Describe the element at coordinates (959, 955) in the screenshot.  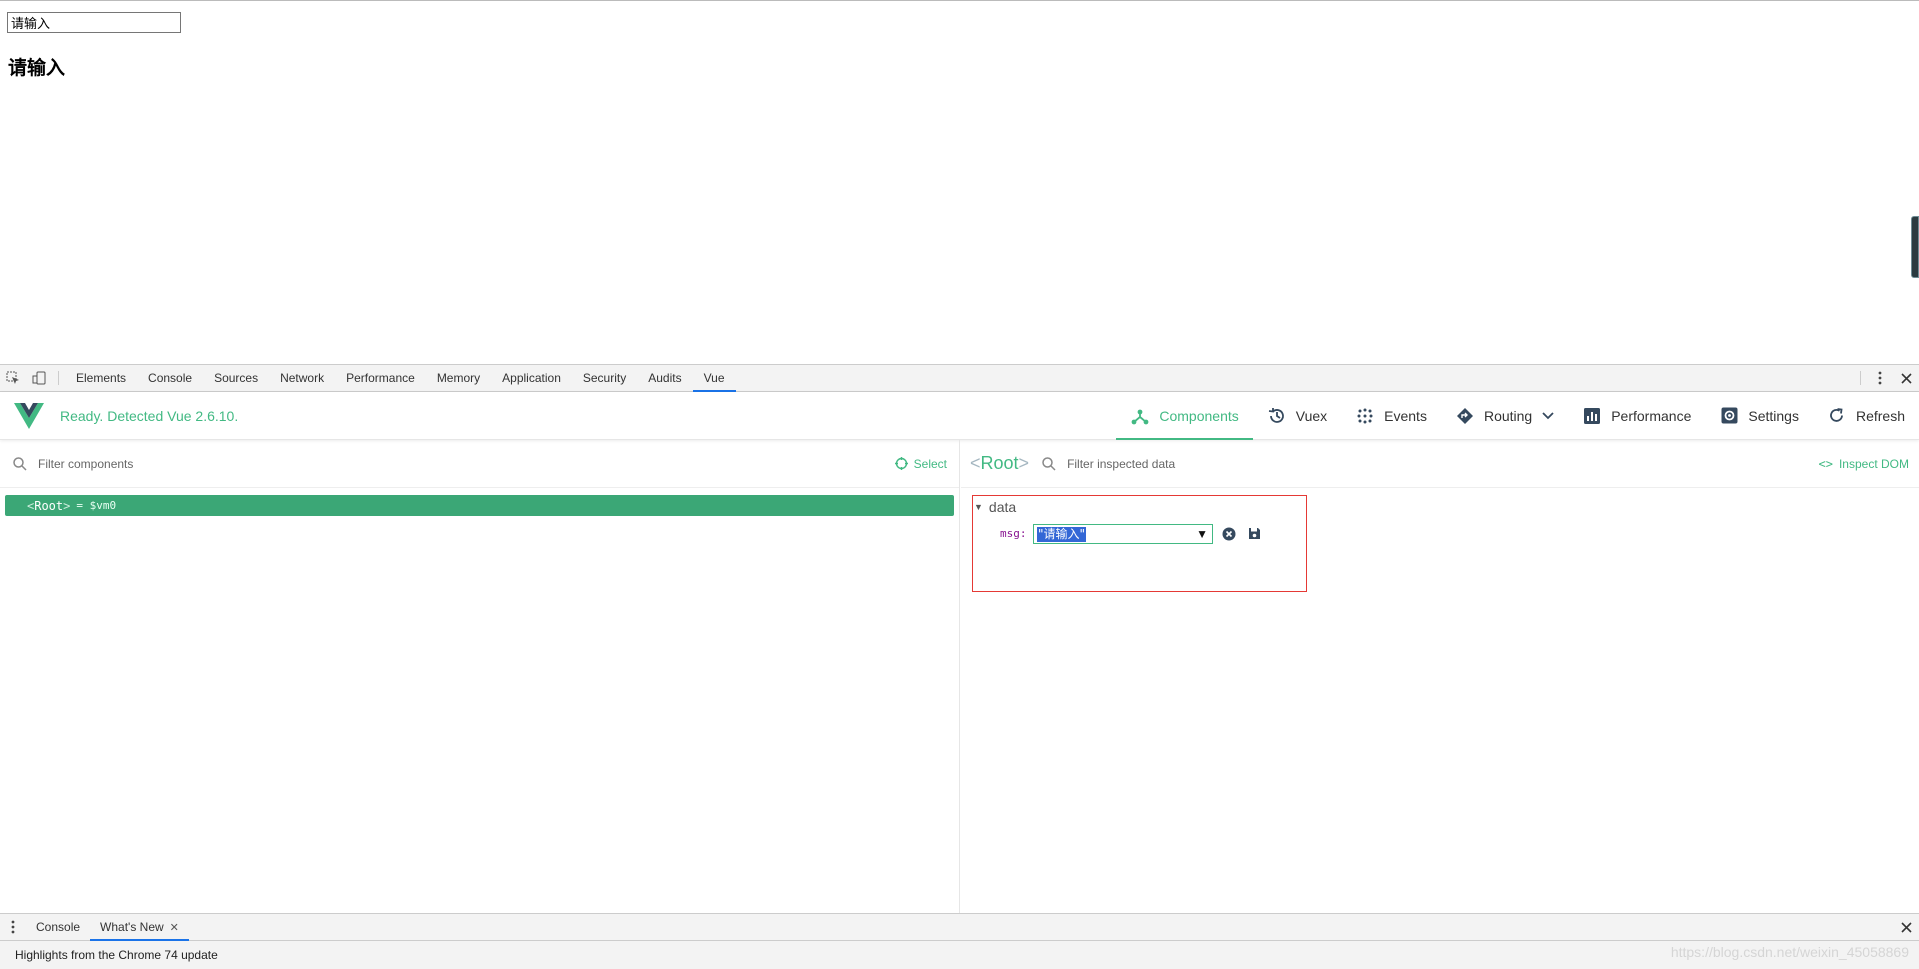
I see `whats-new-content: Highlights from the Chrome 74 update` at that location.